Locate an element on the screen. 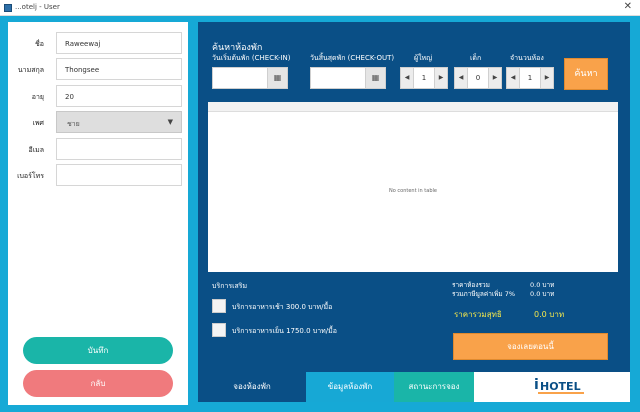 This screenshot has width=640, height=412. search-title: ค้นหาห้องพัก is located at coordinates (237, 48).